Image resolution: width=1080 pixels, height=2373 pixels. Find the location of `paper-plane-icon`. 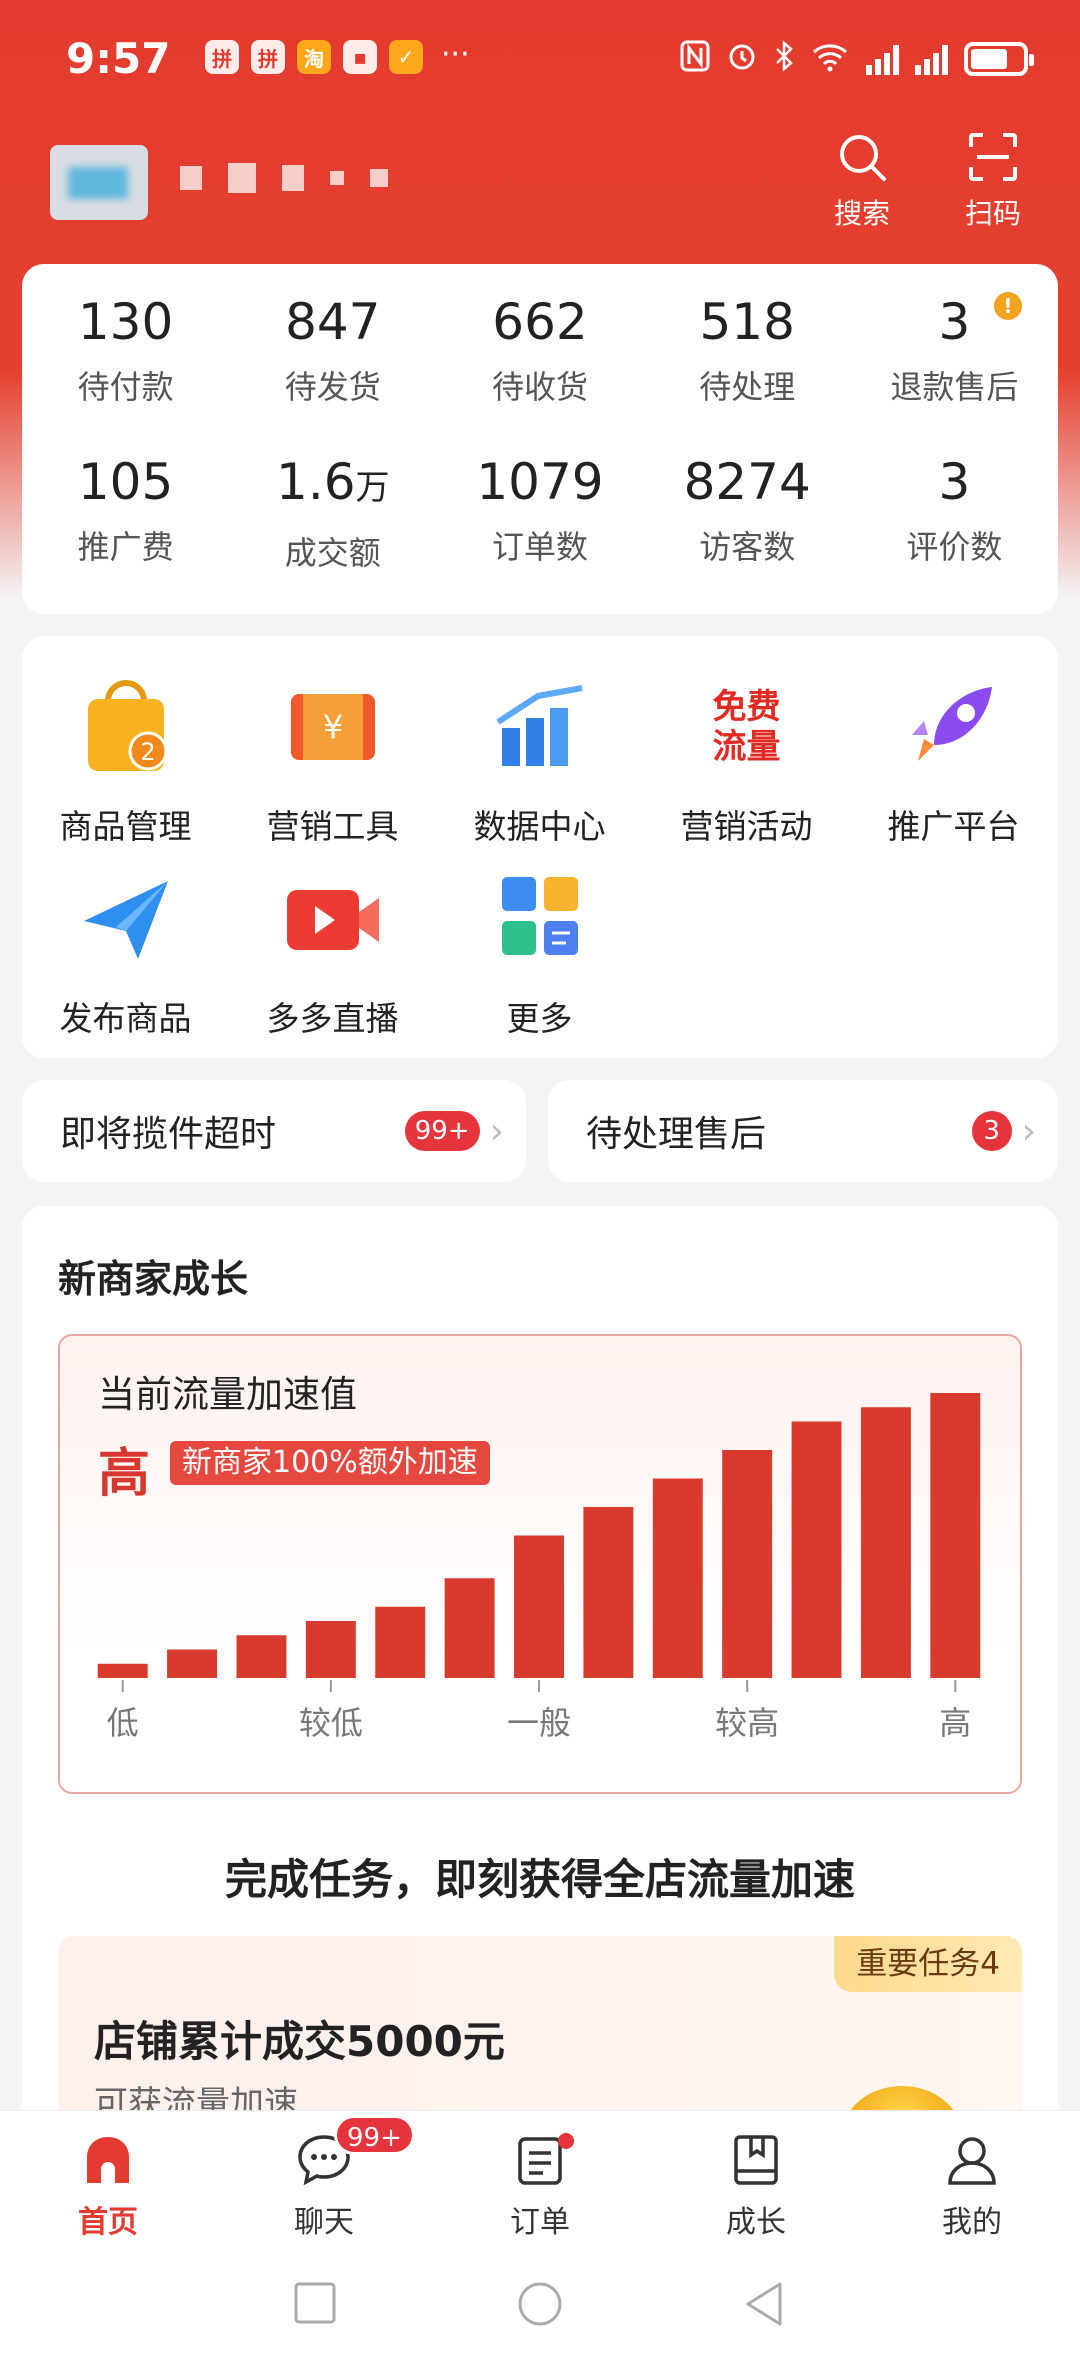

paper-plane-icon is located at coordinates (125, 919).